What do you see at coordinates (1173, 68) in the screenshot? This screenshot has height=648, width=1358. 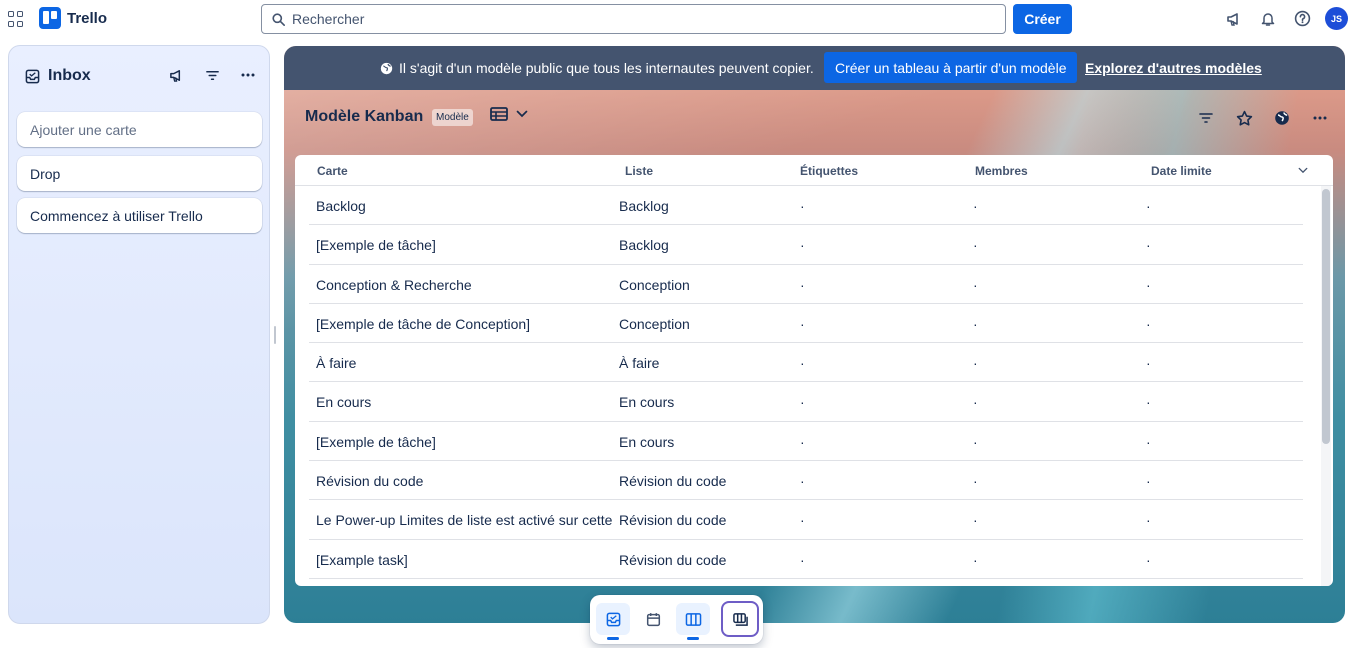 I see `explore-templates-link: Explorez d'autres modèles` at bounding box center [1173, 68].